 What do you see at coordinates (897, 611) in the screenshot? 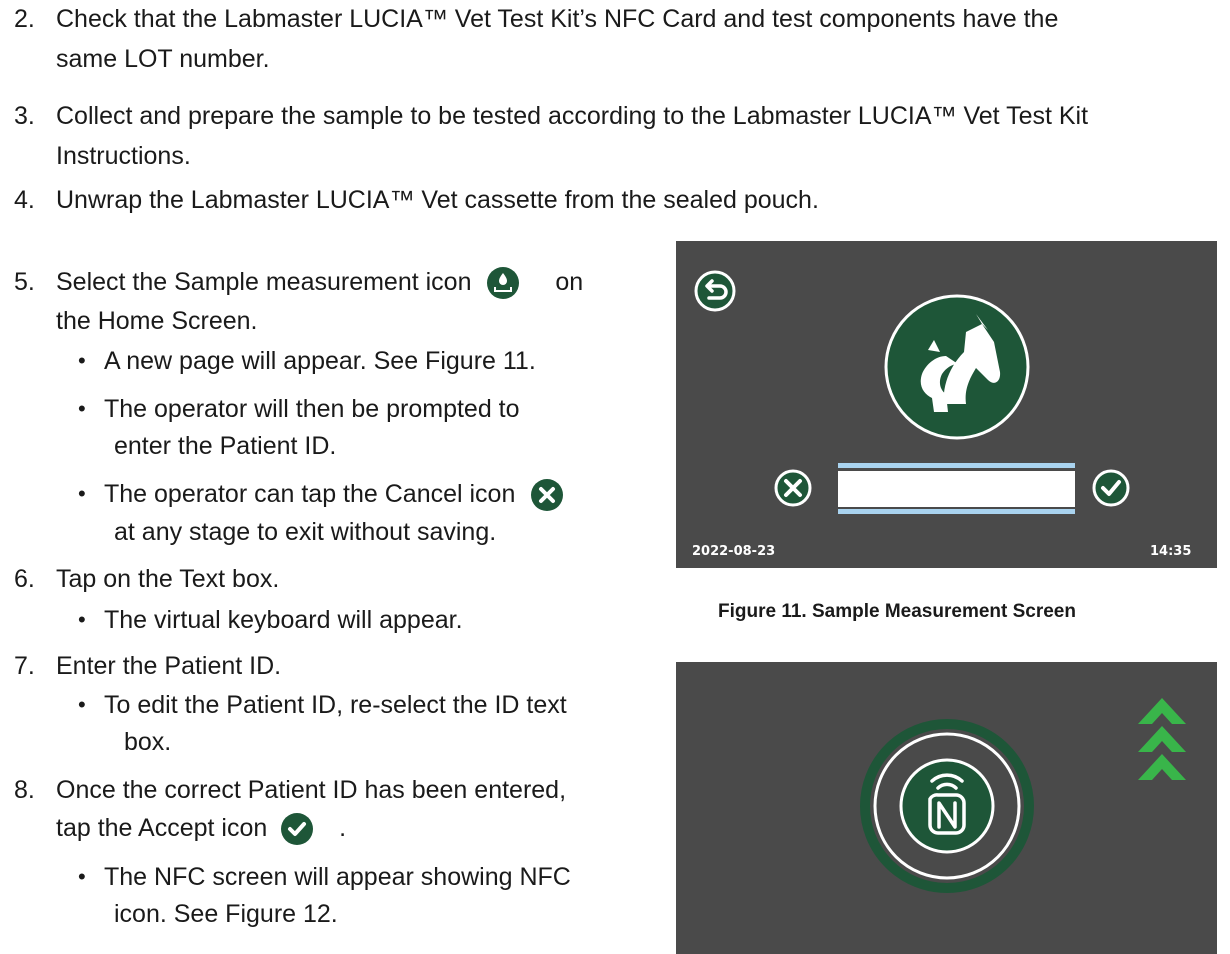
I see `figure-11-caption: Figure 11. Sample Measurement Screen` at bounding box center [897, 611].